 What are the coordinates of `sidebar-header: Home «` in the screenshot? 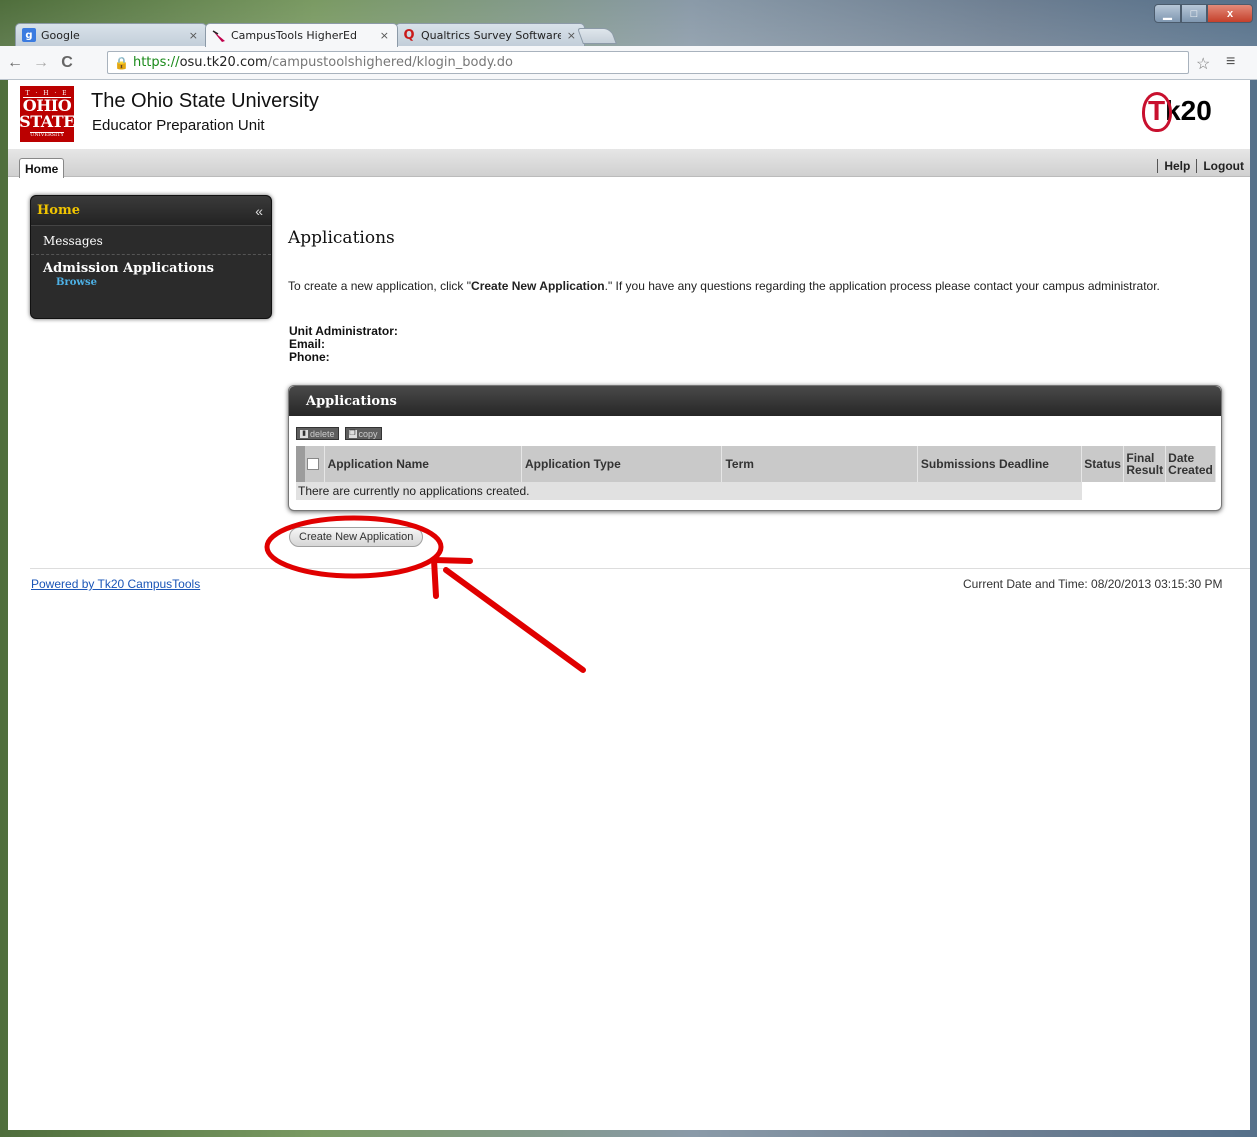 It's located at (151, 211).